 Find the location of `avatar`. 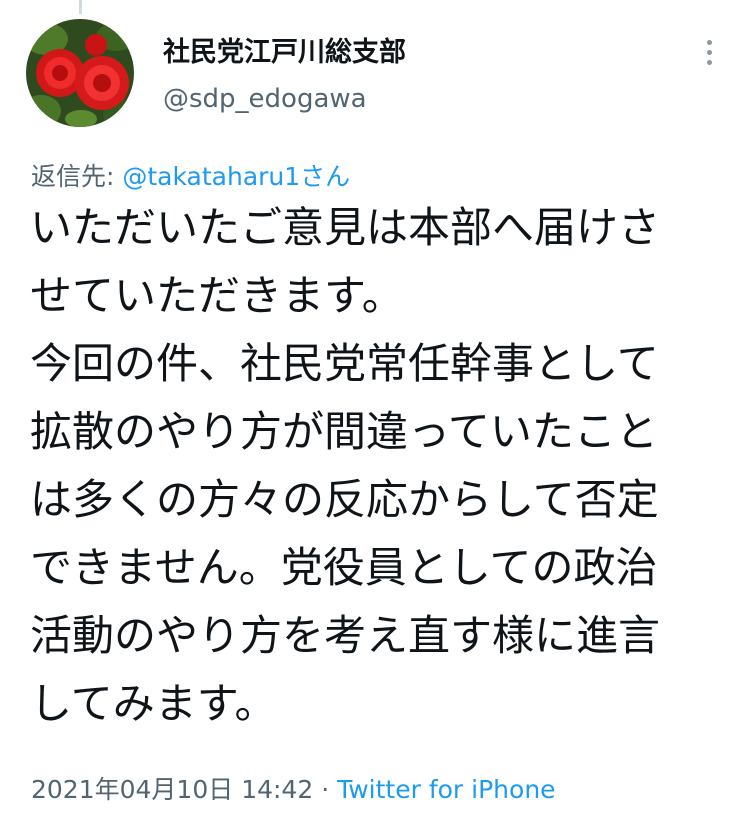

avatar is located at coordinates (80, 73).